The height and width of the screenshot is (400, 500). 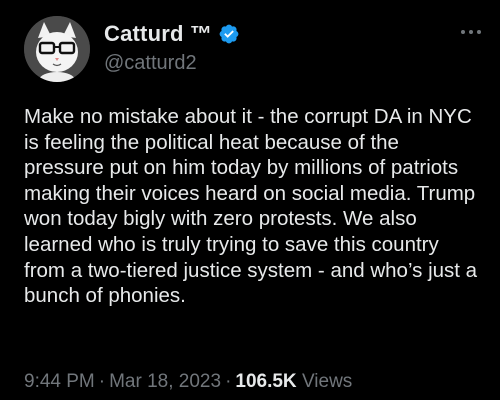 I want to click on views-label: Views, so click(x=327, y=381).